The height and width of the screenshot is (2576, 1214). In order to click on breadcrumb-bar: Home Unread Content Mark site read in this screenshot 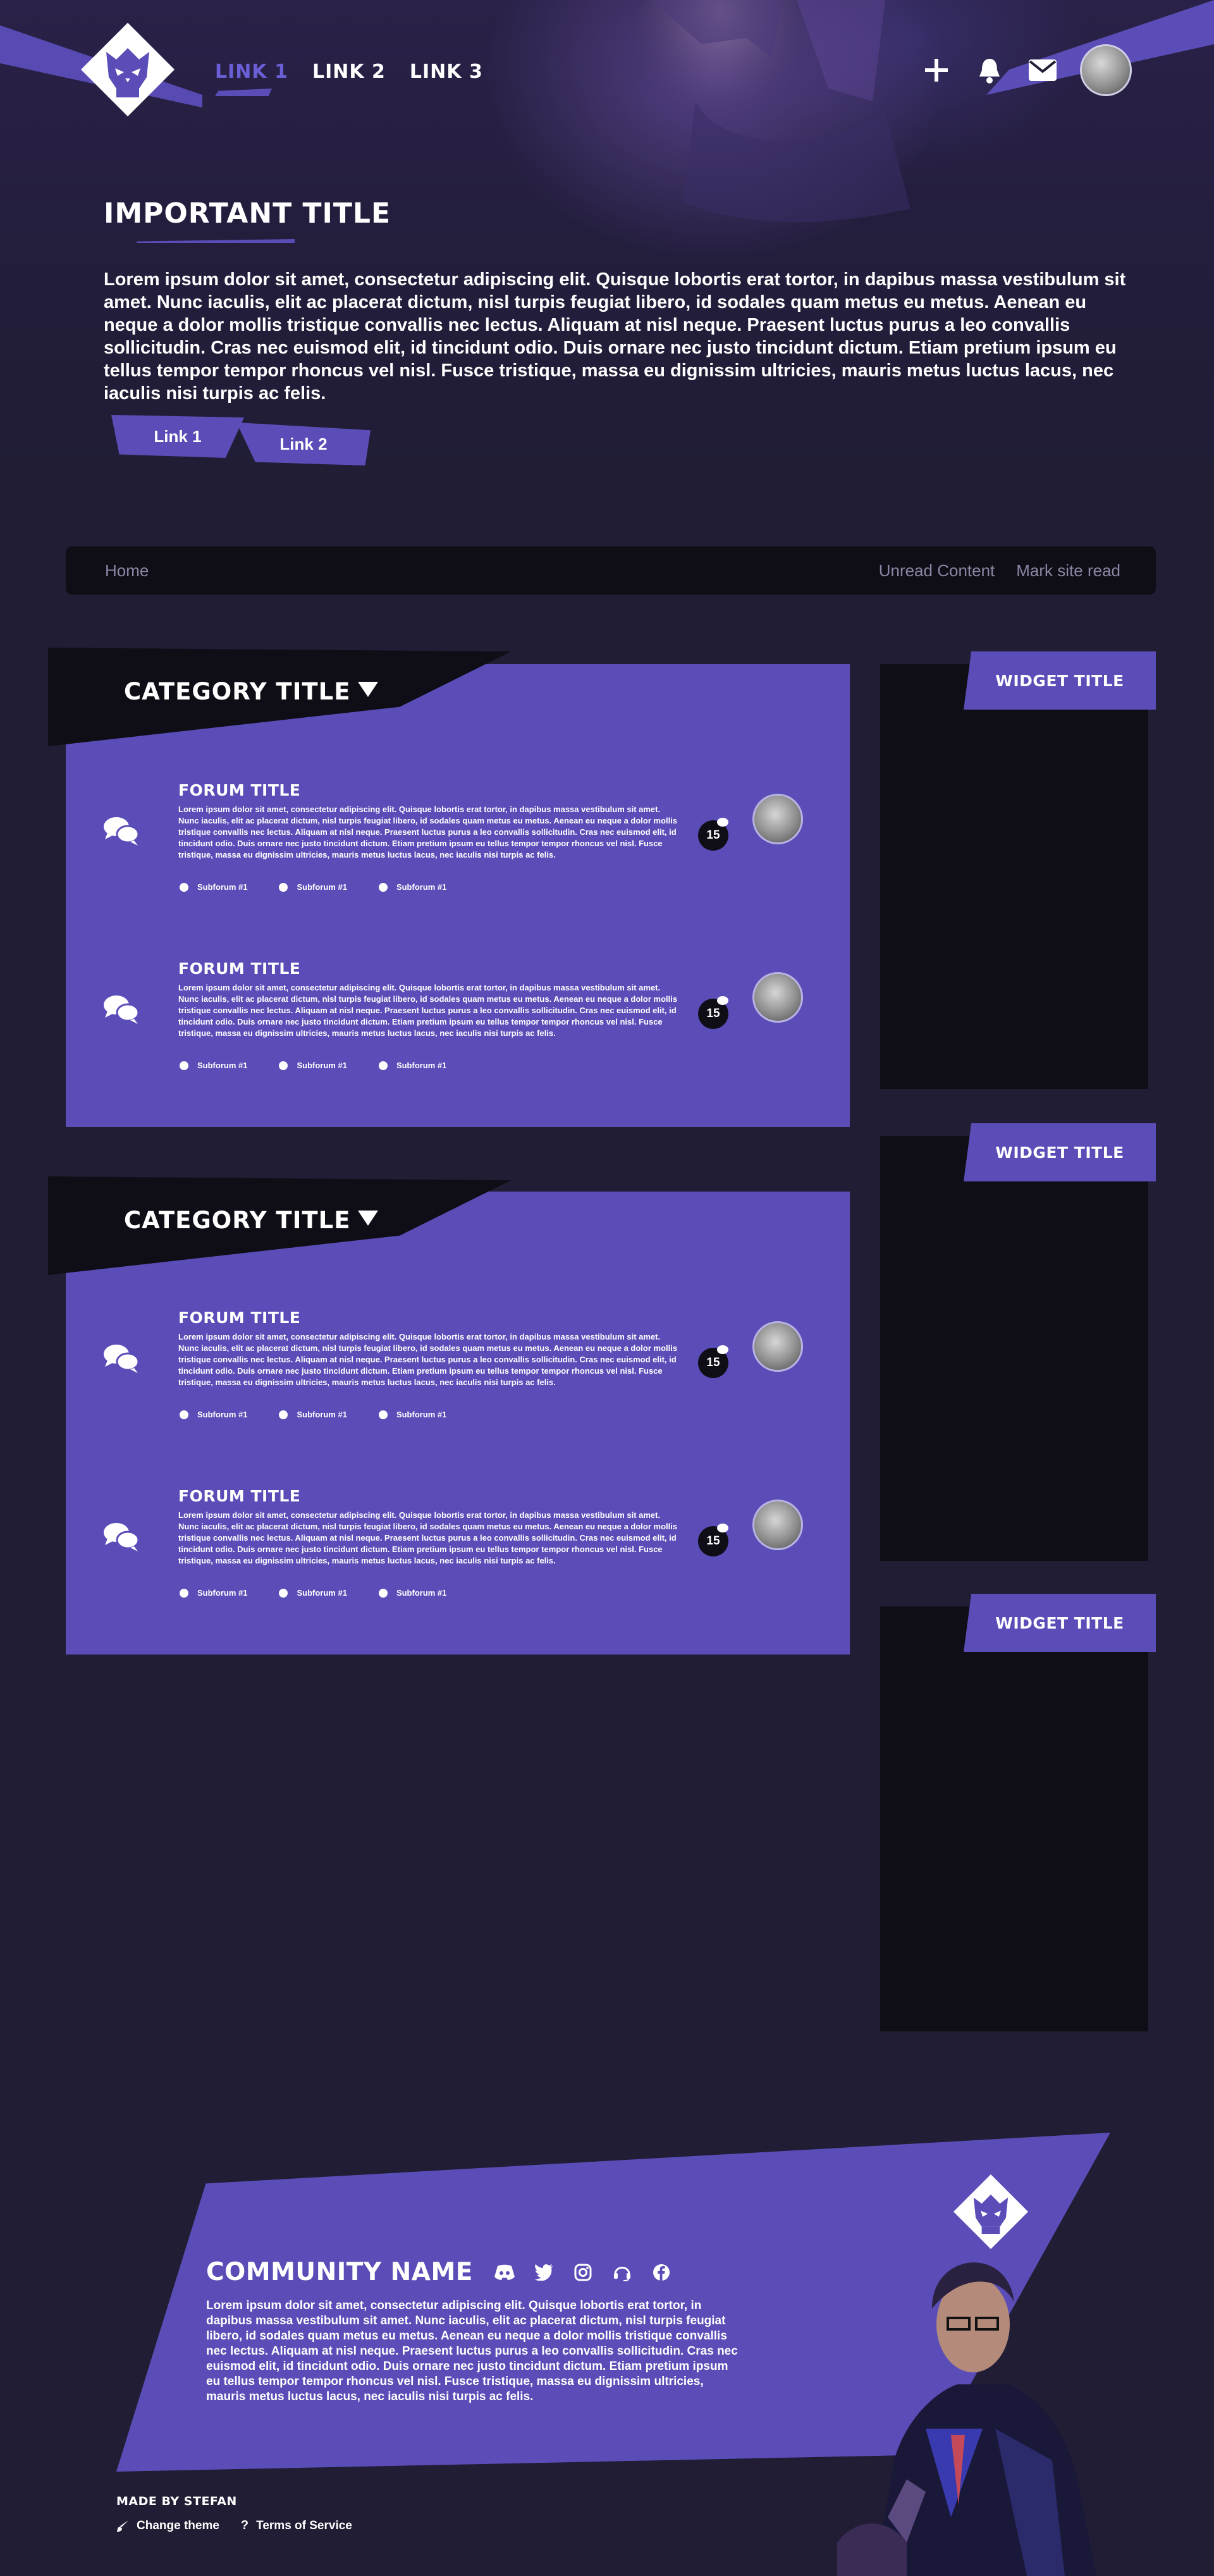, I will do `click(611, 570)`.